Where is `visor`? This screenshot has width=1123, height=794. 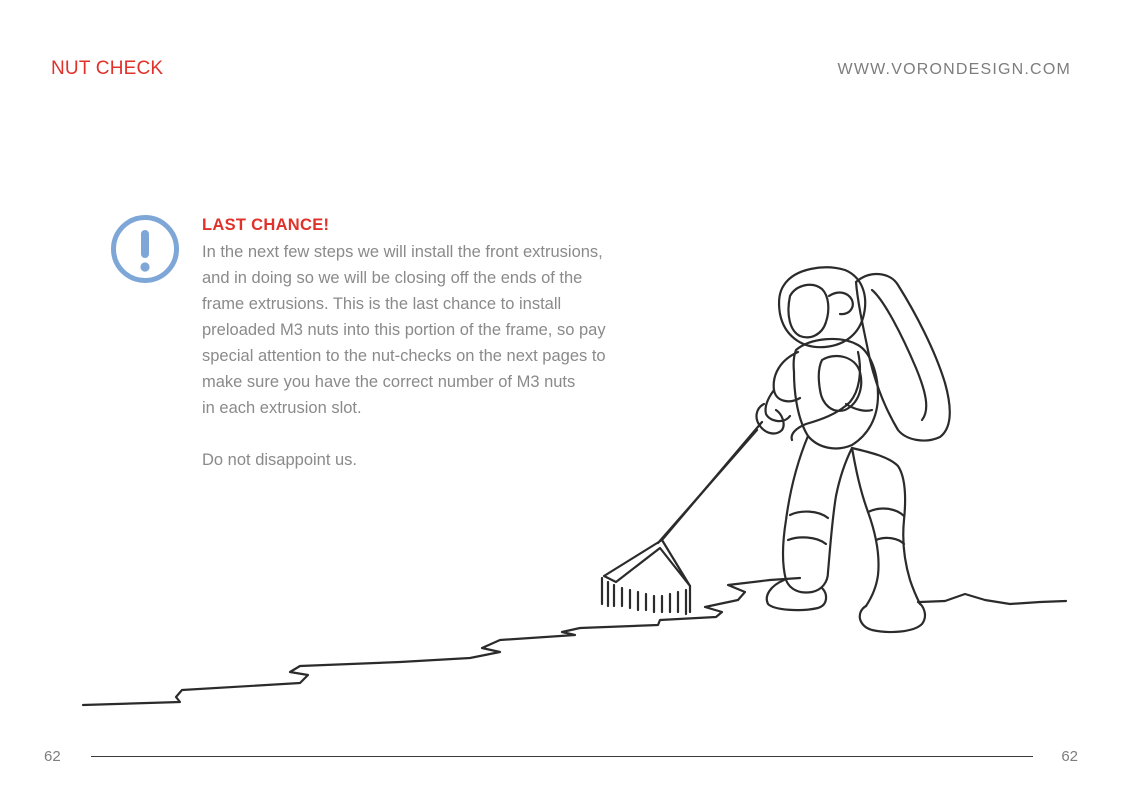 visor is located at coordinates (808, 311).